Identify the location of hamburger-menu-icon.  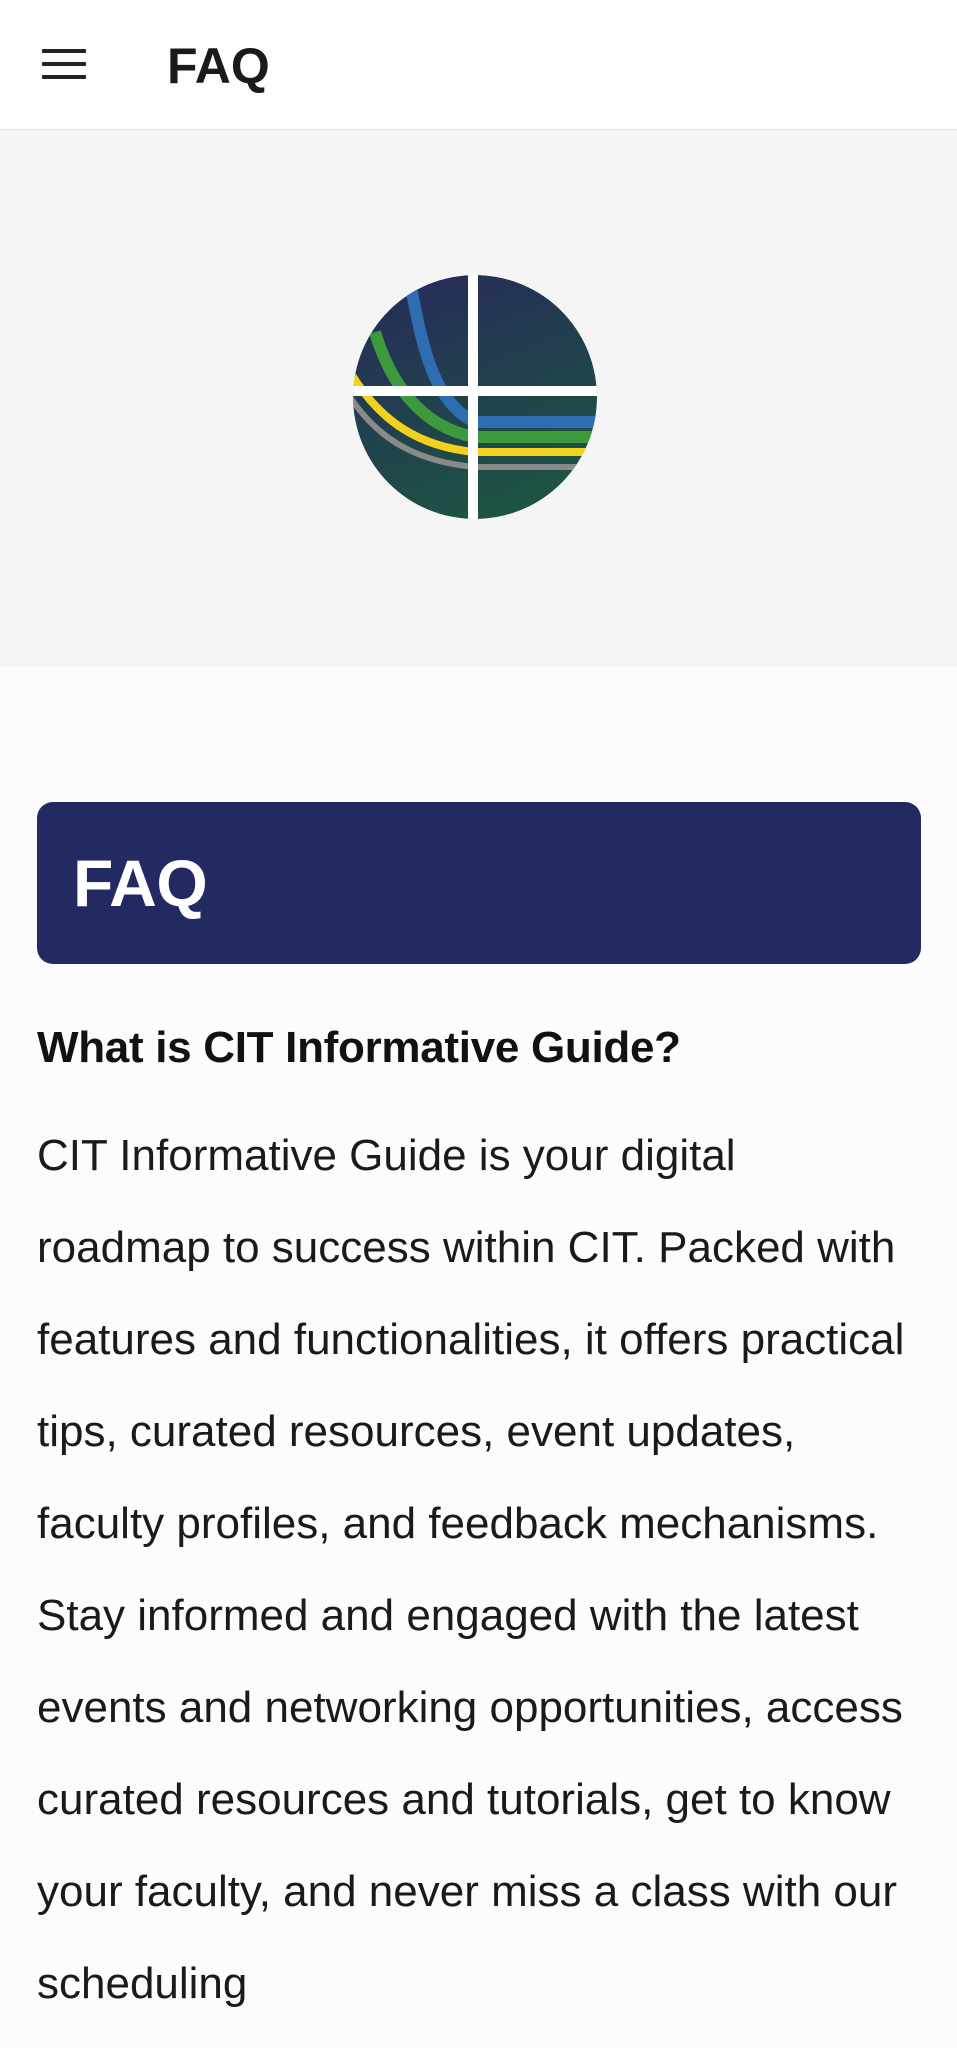
(65, 65).